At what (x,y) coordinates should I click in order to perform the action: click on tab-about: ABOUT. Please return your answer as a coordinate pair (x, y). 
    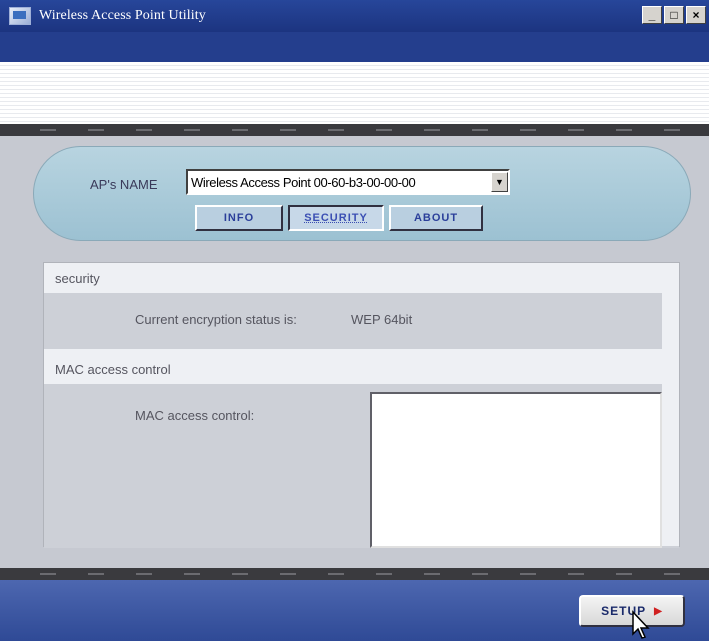
    Looking at the image, I should click on (436, 218).